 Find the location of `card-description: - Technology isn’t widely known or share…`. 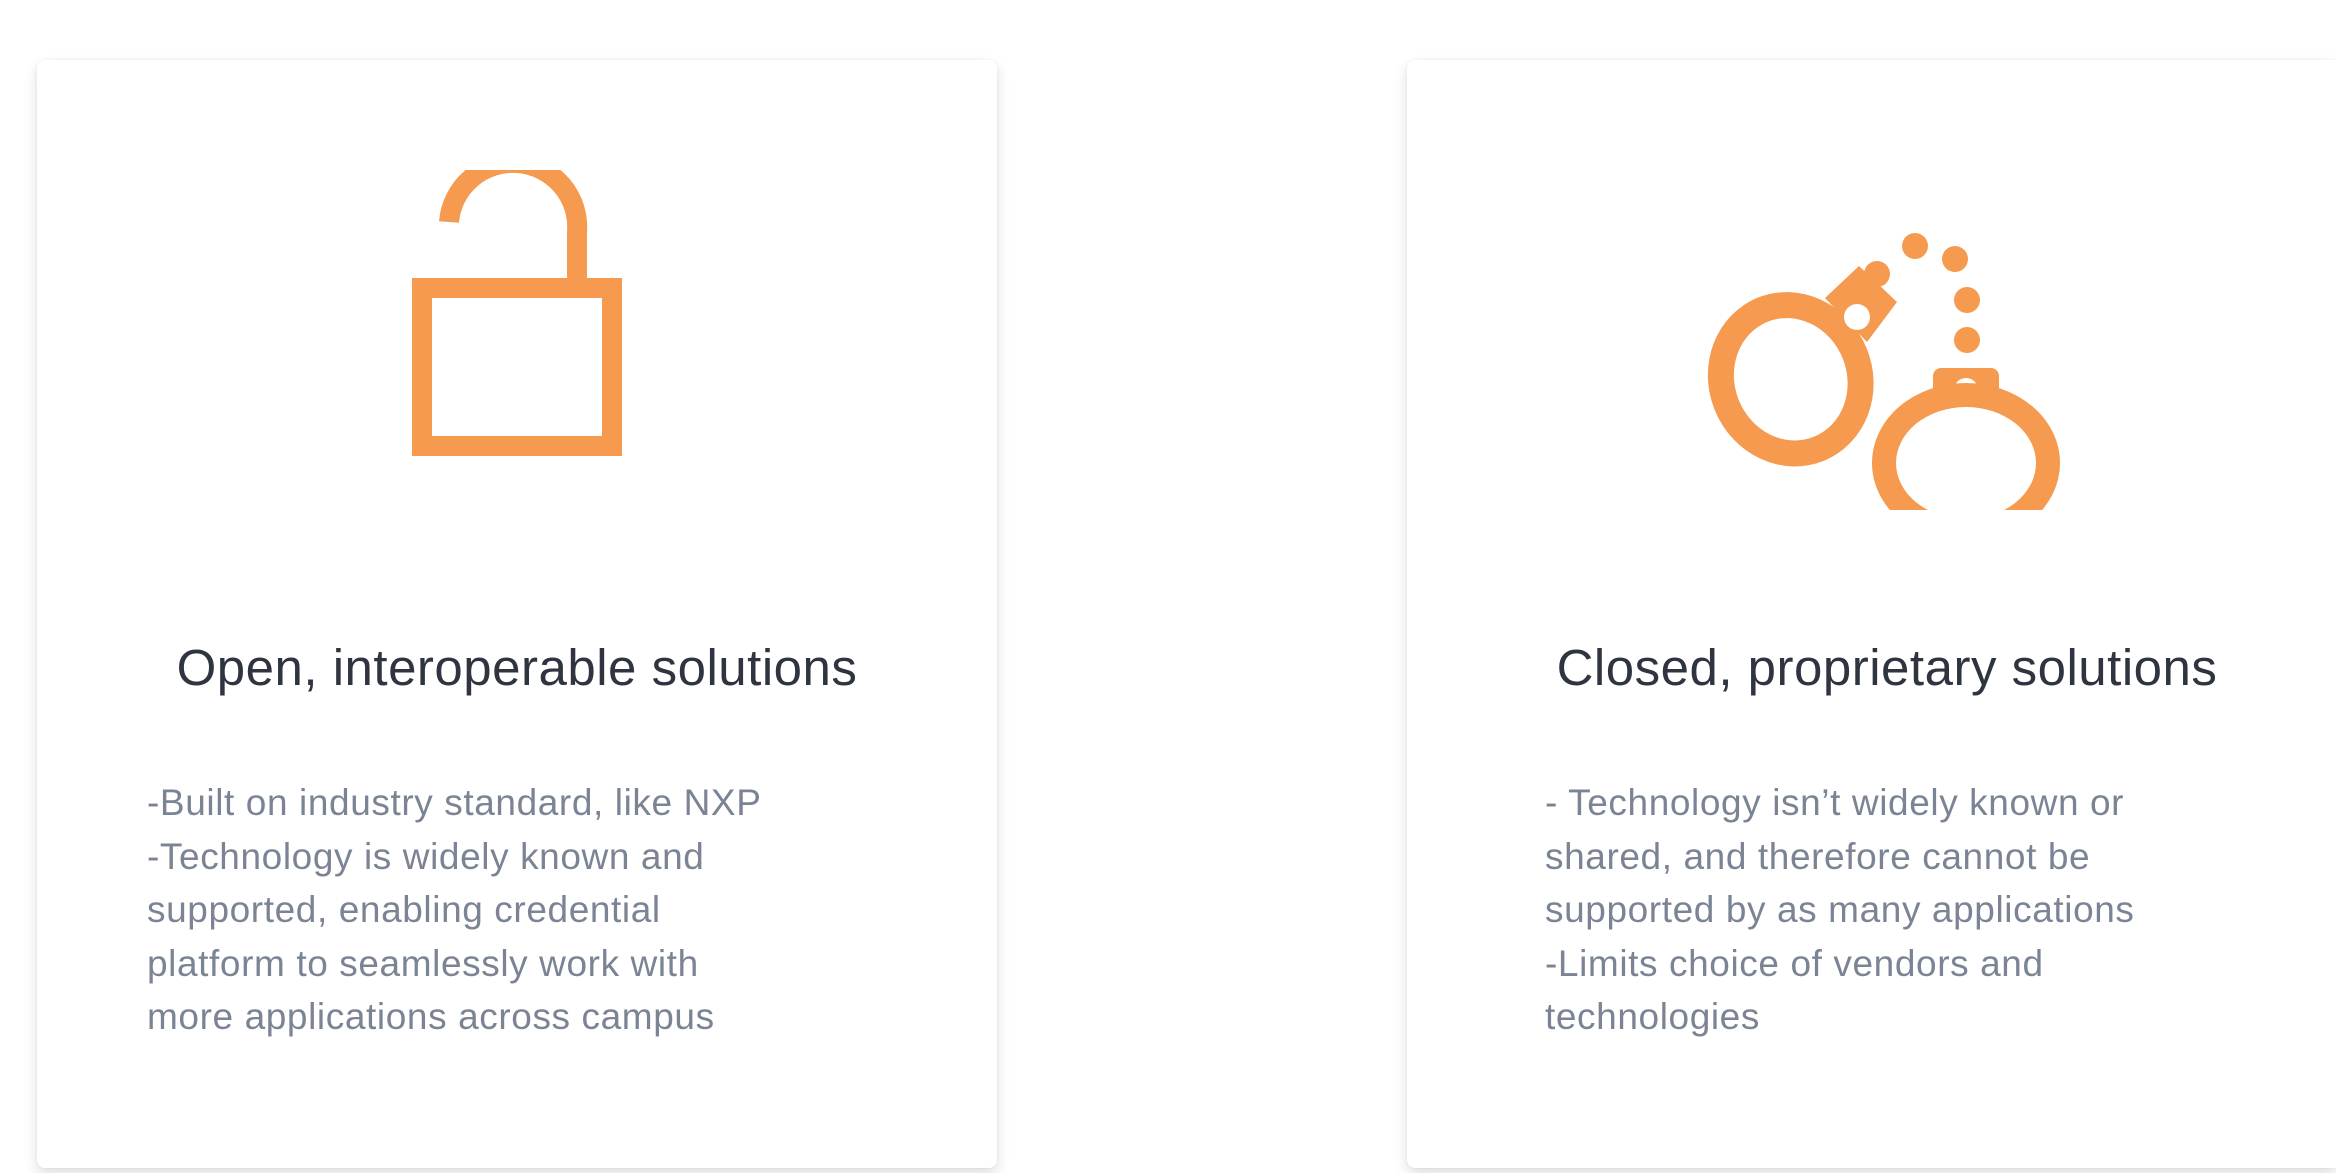

card-description: - Technology isn’t widely known or share… is located at coordinates (1840, 909).